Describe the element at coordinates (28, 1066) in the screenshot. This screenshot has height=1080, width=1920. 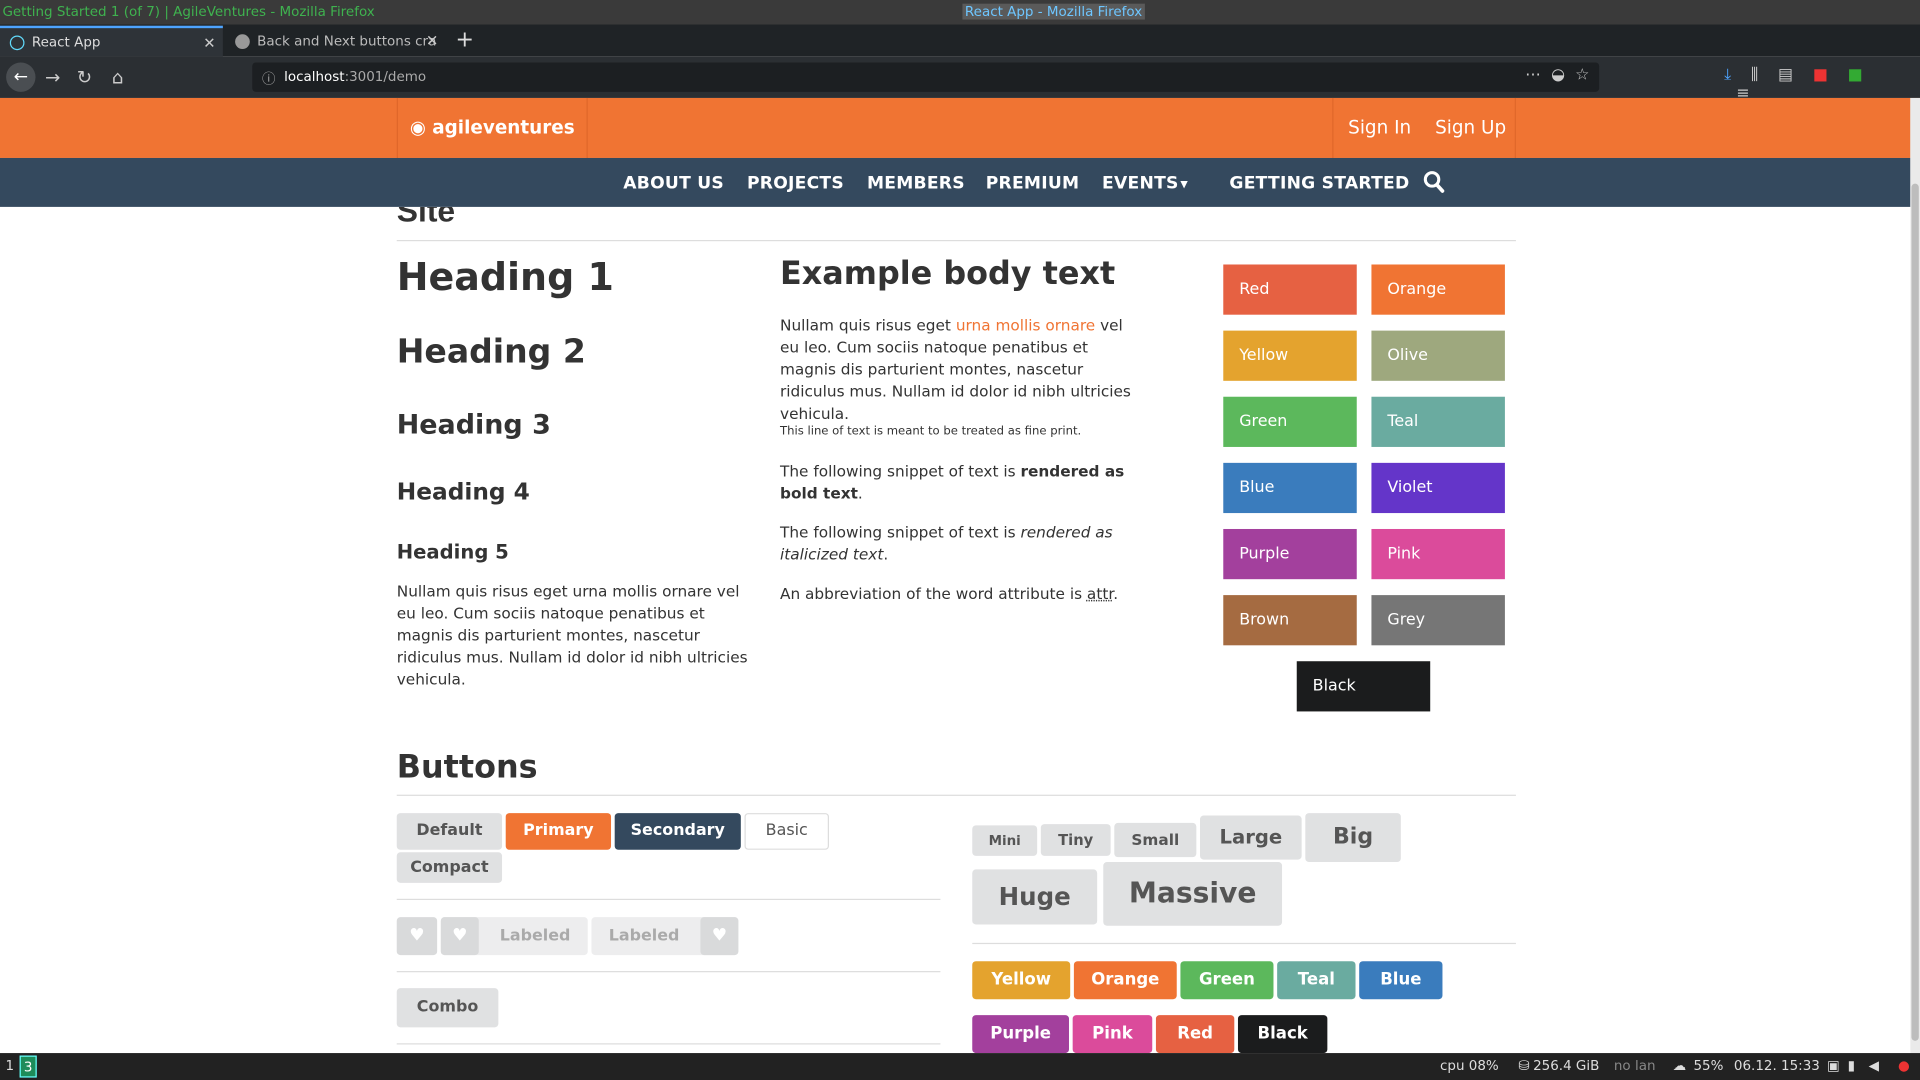
I see `workspace-3: 3` at that location.